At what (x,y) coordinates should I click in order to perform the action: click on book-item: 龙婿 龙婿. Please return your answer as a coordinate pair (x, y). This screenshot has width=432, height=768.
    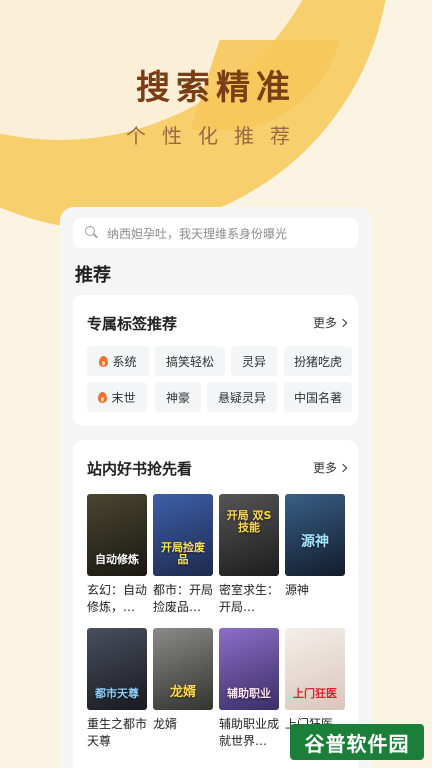
    Looking at the image, I should click on (183, 689).